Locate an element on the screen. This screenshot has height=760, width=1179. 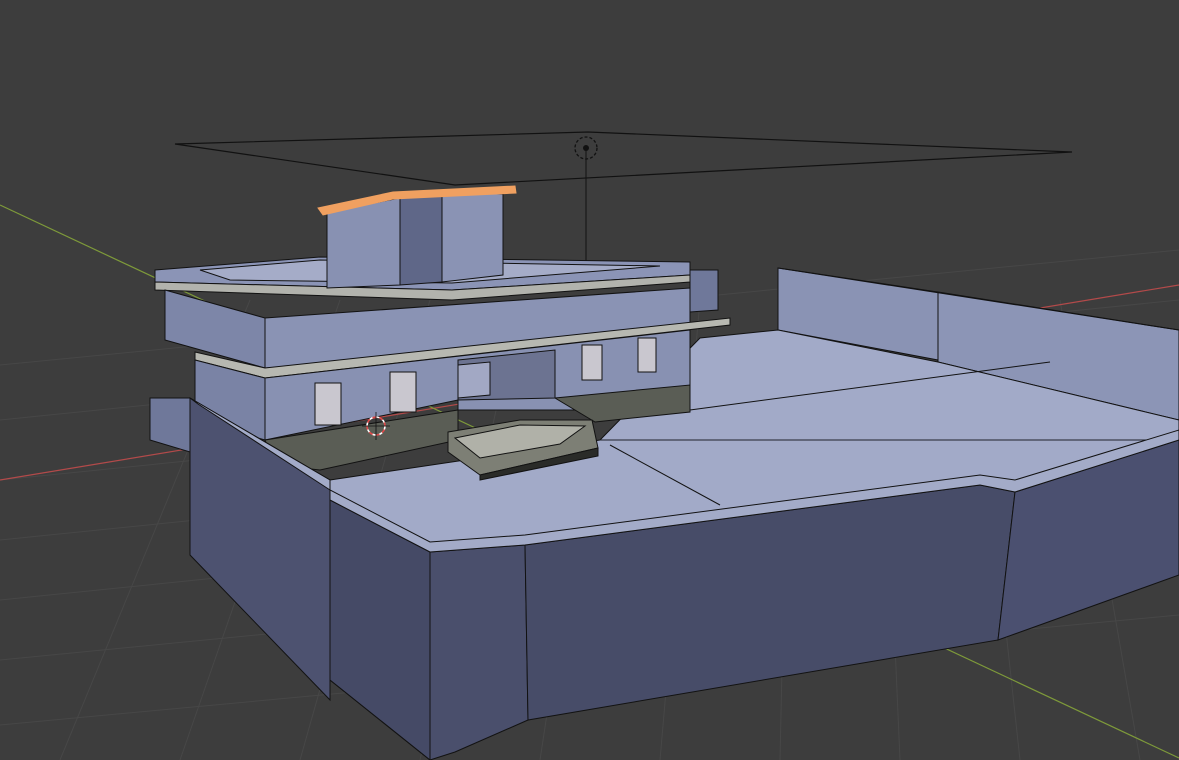
area-light is located at coordinates (623, 203).